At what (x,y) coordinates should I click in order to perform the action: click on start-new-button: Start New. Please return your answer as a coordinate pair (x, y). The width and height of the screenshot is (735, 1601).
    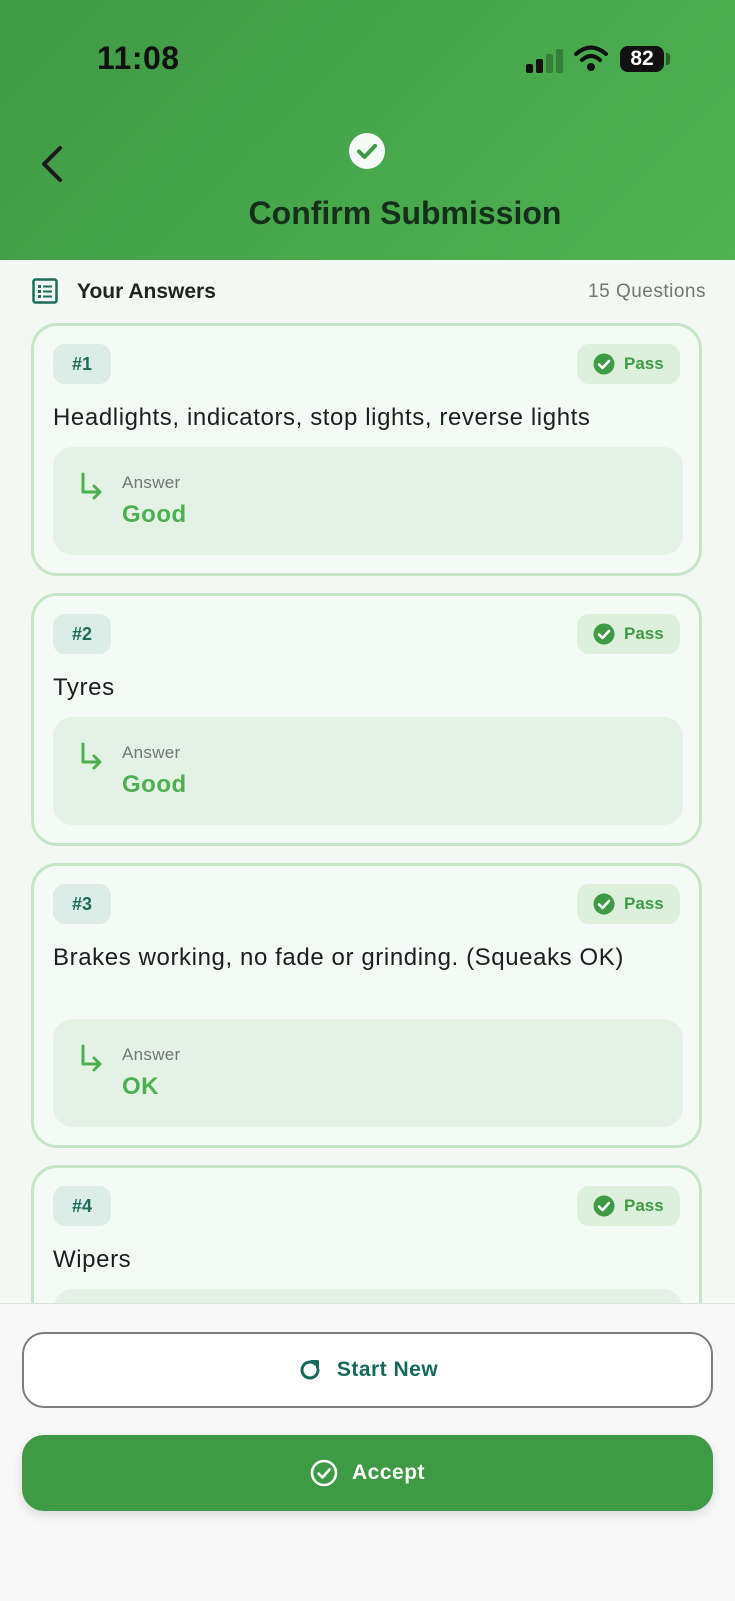
    Looking at the image, I should click on (367, 1370).